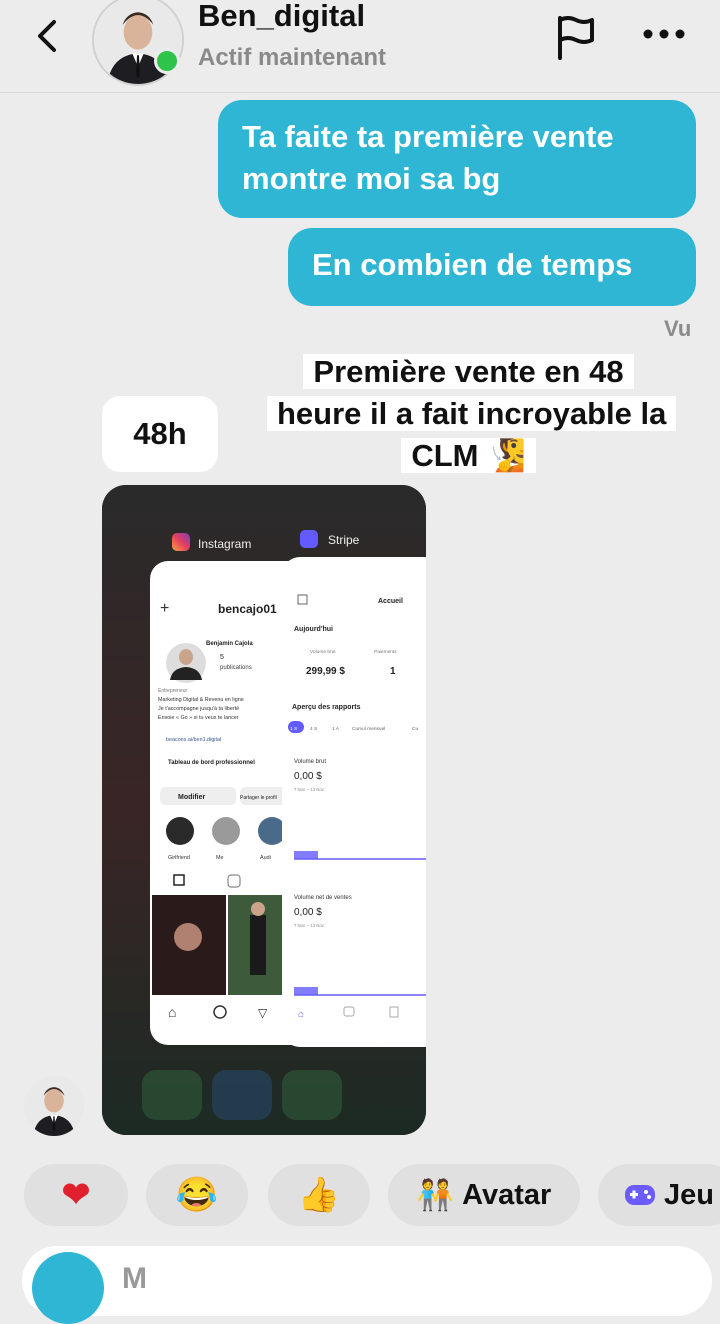 The width and height of the screenshot is (720, 1324). Describe the element at coordinates (689, 1194) in the screenshot. I see `games-label: Jeu` at that location.